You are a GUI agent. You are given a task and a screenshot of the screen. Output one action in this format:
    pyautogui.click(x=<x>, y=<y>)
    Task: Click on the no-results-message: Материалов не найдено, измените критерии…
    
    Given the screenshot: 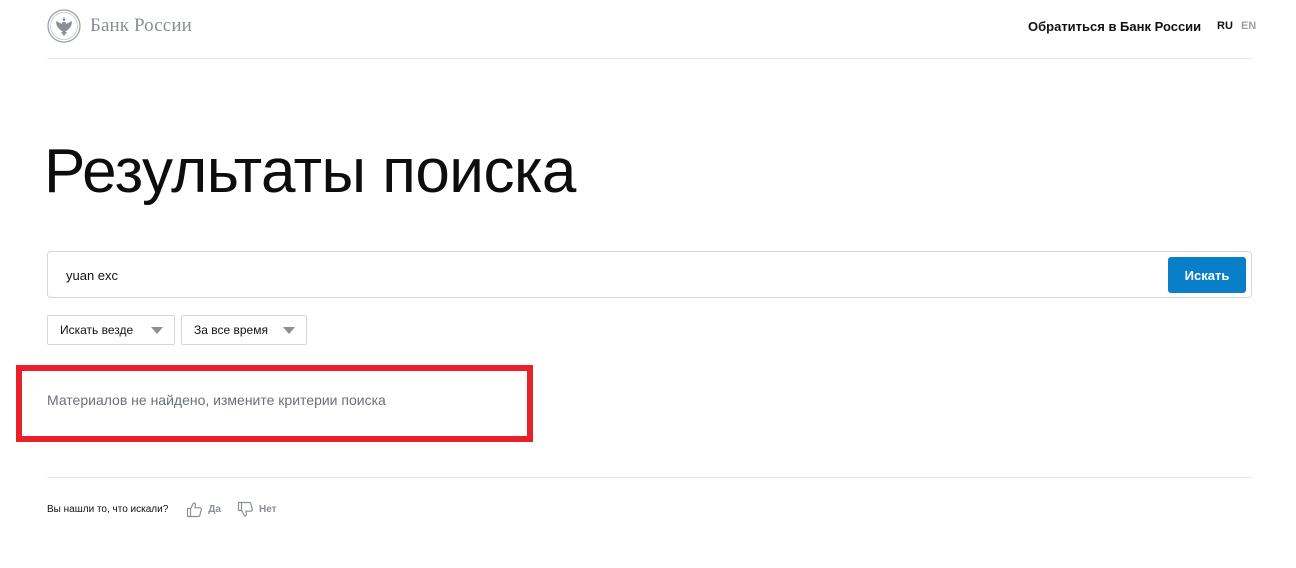 What is the action you would take?
    pyautogui.click(x=216, y=400)
    